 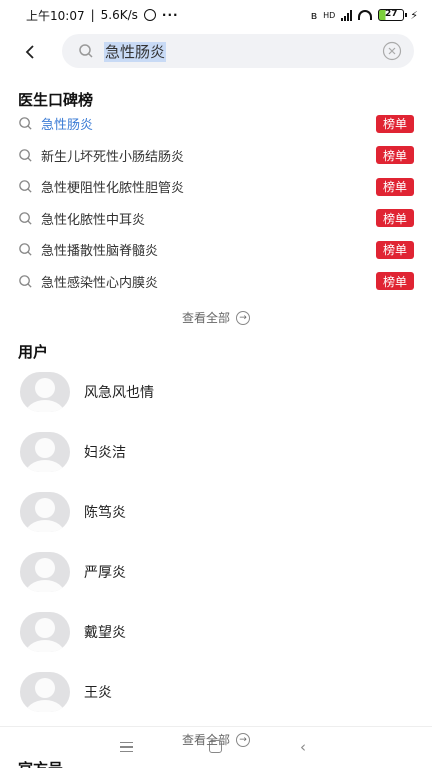 I want to click on user-name: 妇炎洁, so click(x=105, y=453).